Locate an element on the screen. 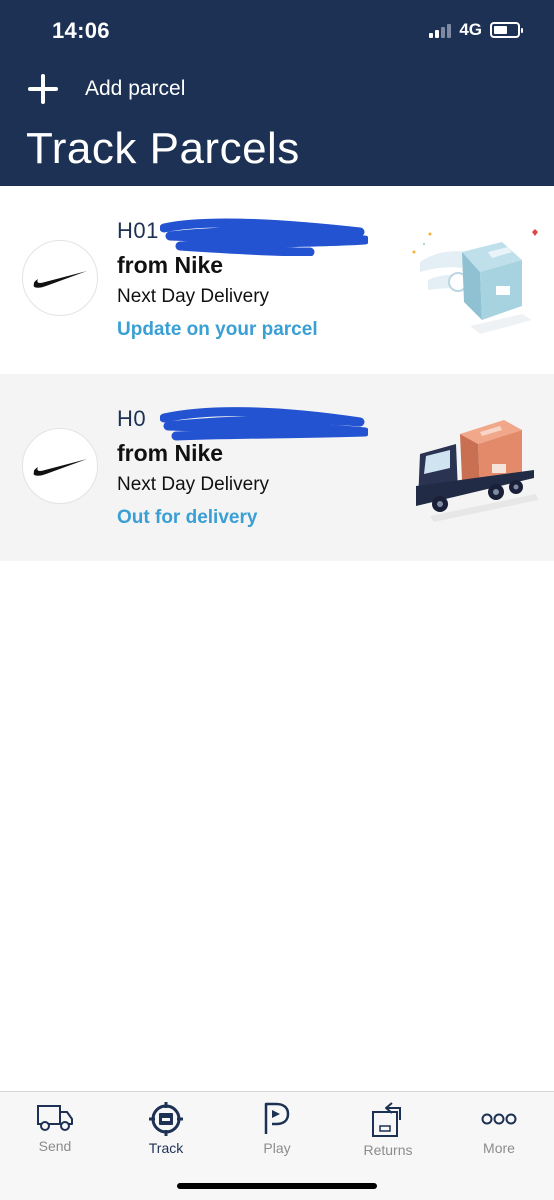 The width and height of the screenshot is (554, 1200). delivery-truck-icon is located at coordinates (477, 471).